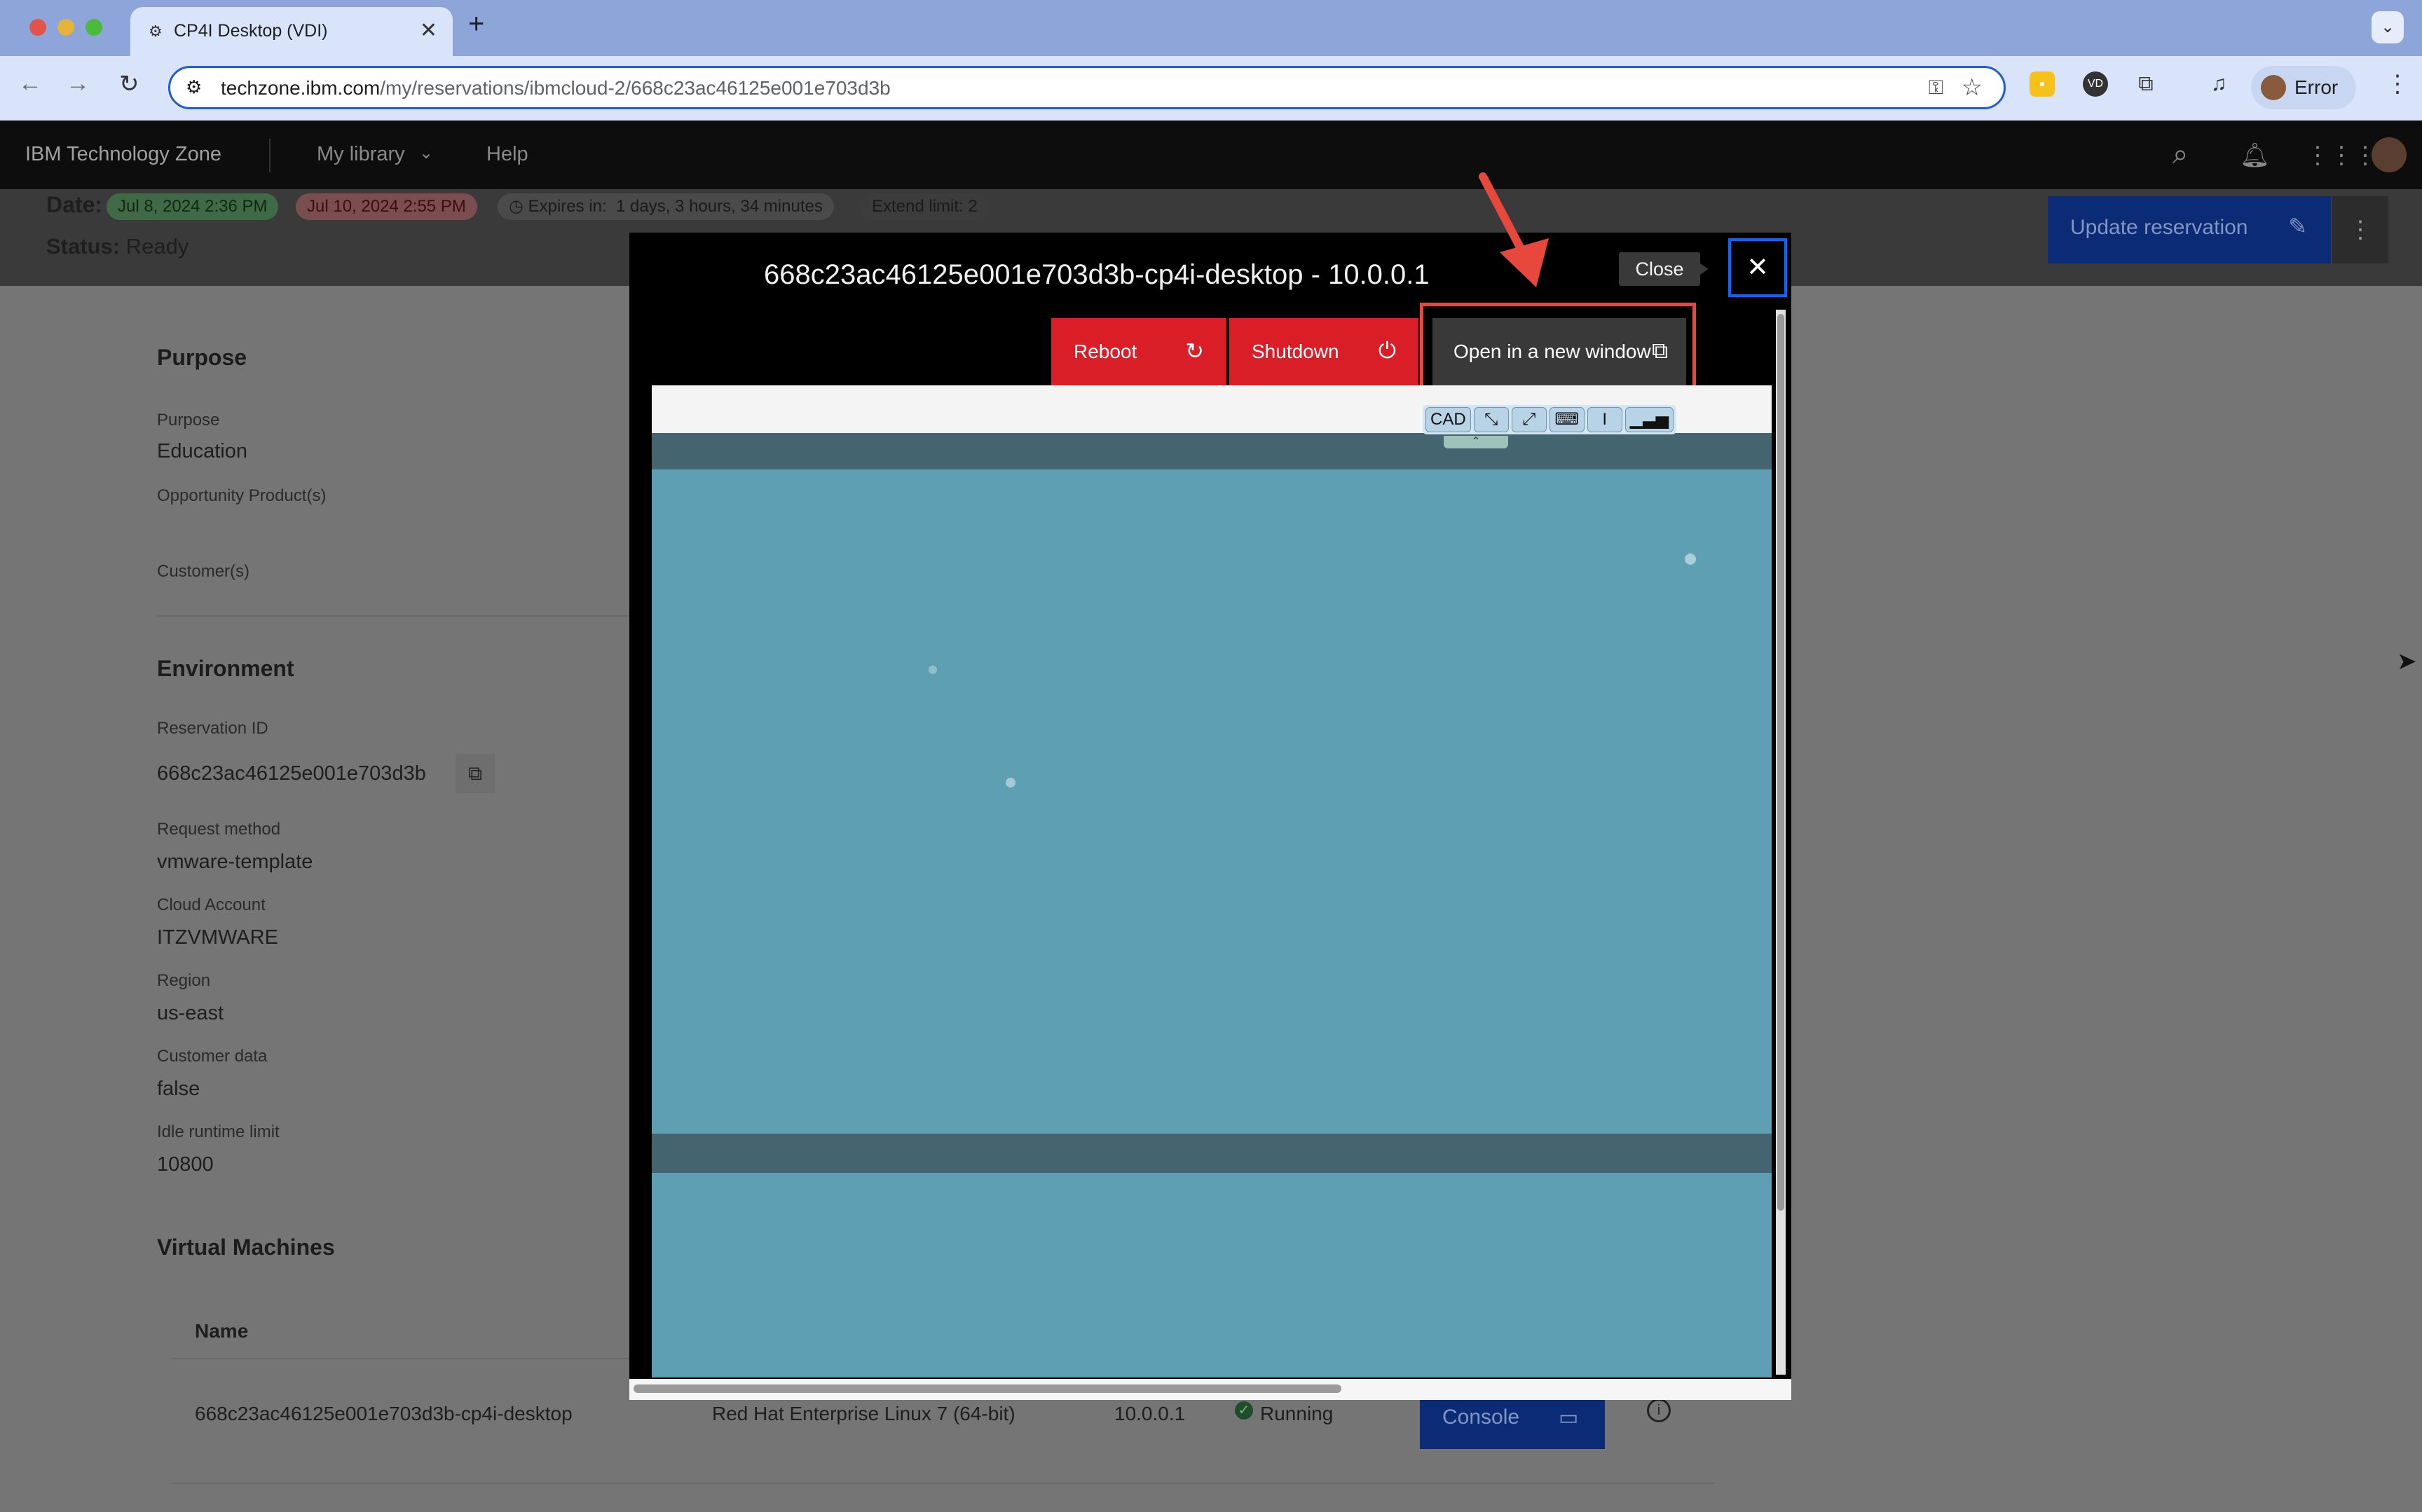  What do you see at coordinates (1567, 419) in the screenshot?
I see `keyboard-icon: ⌨` at bounding box center [1567, 419].